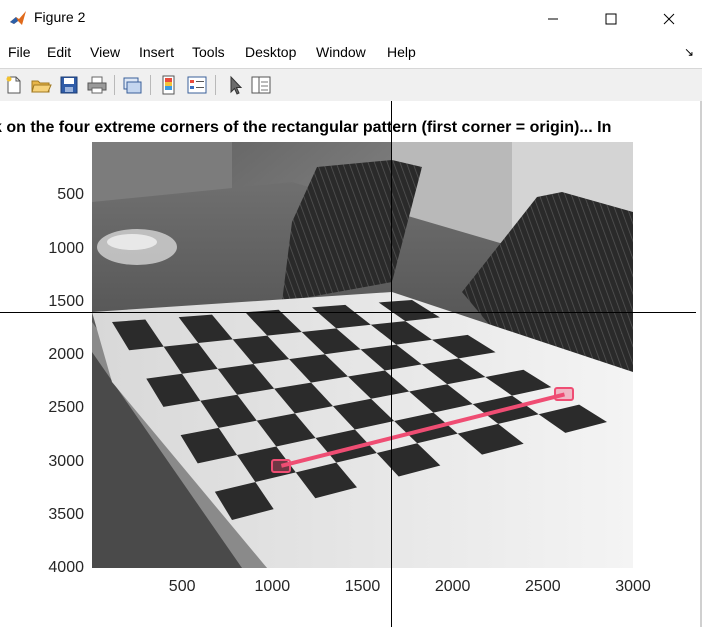 This screenshot has height=627, width=702. What do you see at coordinates (351, 85) in the screenshot?
I see `figure-toolbar` at bounding box center [351, 85].